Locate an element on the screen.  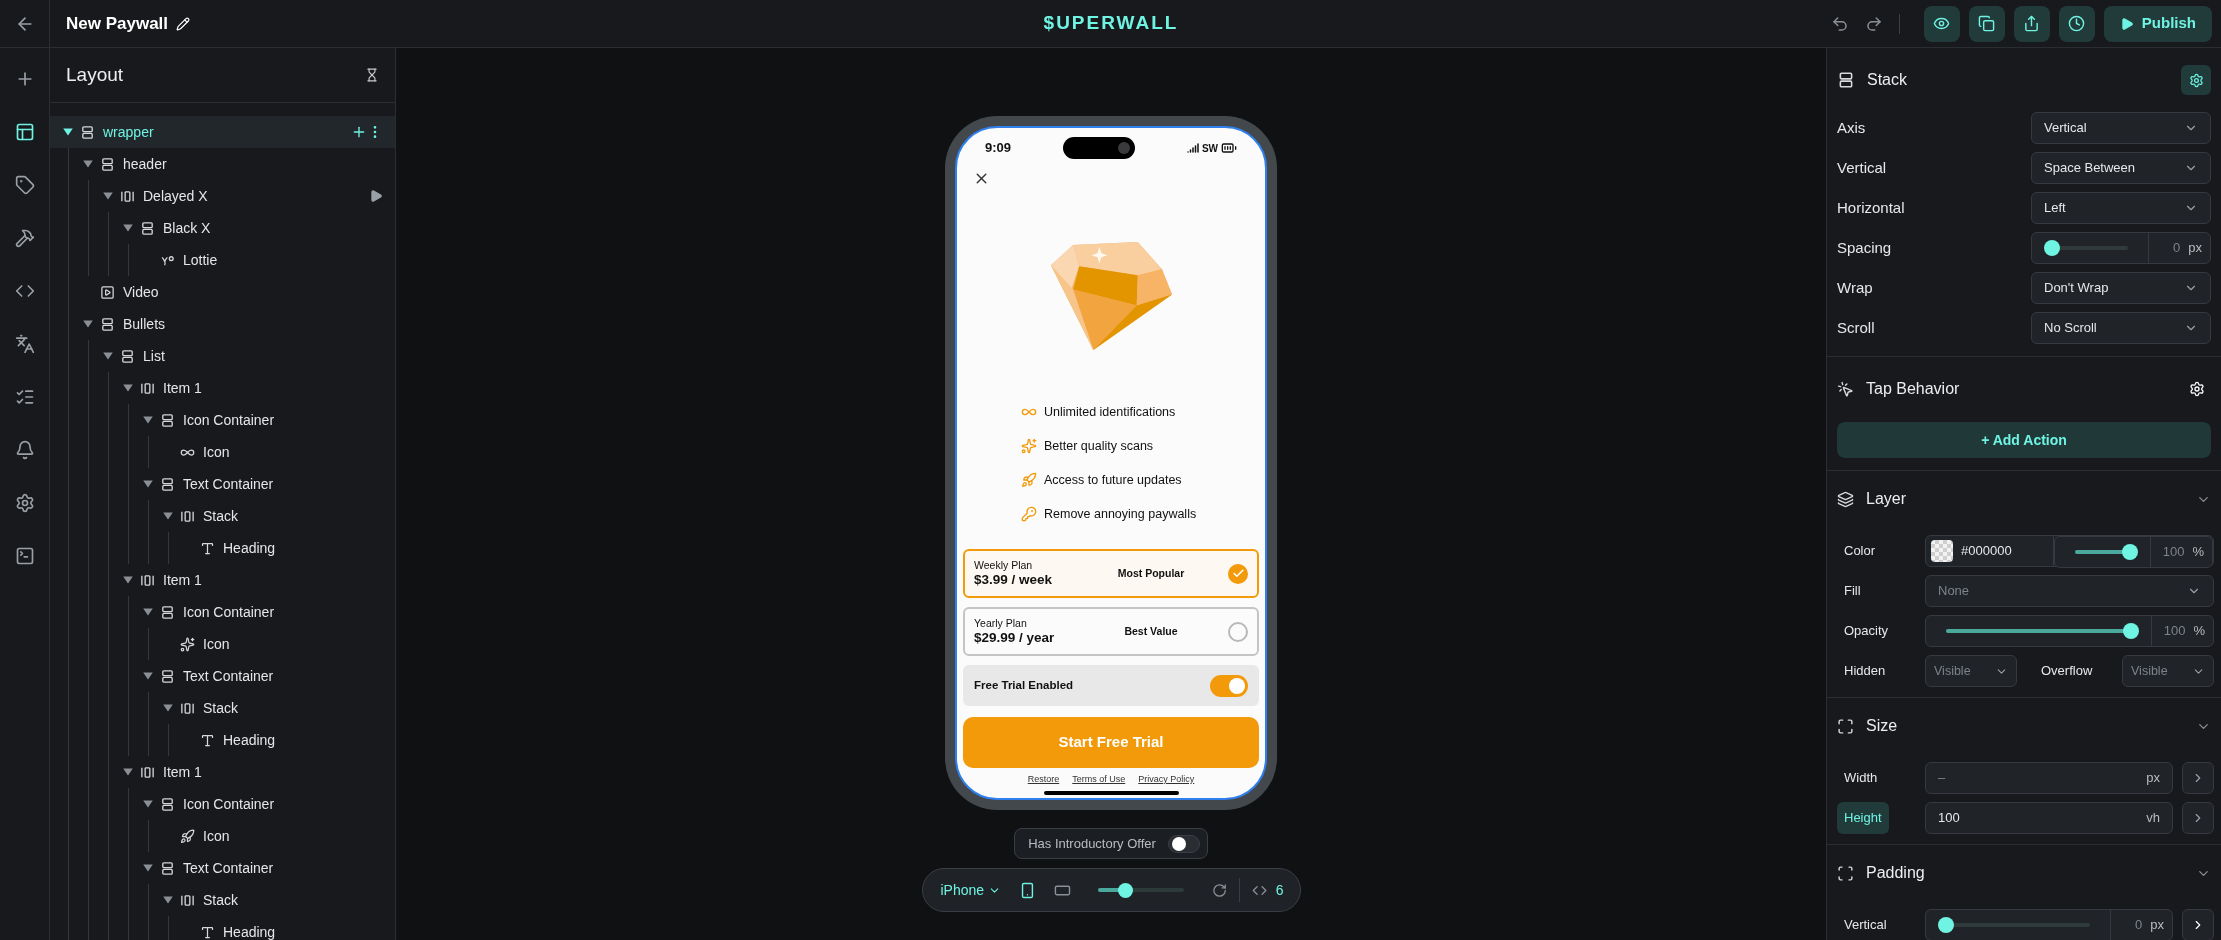
select-field: Space Between is located at coordinates (2121, 168).